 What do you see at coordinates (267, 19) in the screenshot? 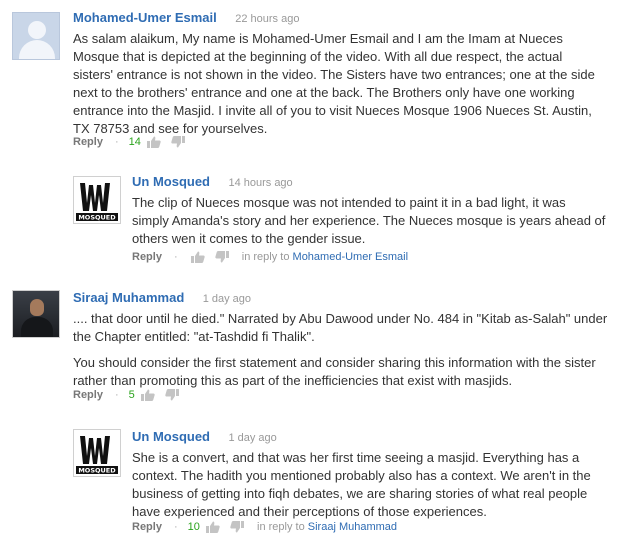
I see `comment-timestamp: 22 hours ago` at bounding box center [267, 19].